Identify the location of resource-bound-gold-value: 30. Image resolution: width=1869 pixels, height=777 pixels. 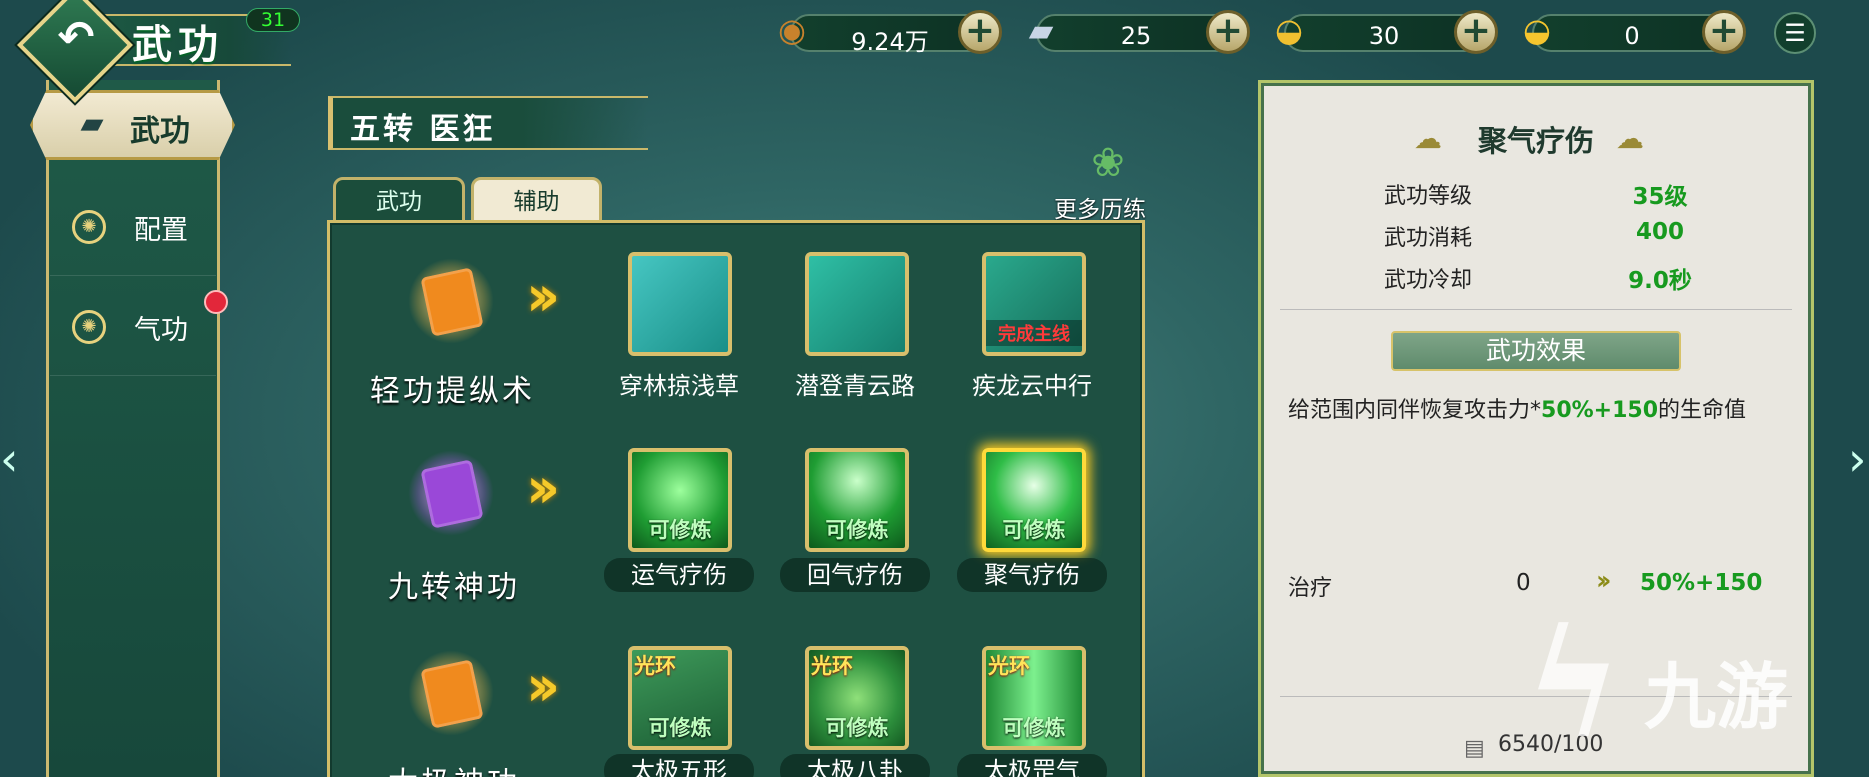
(1384, 36).